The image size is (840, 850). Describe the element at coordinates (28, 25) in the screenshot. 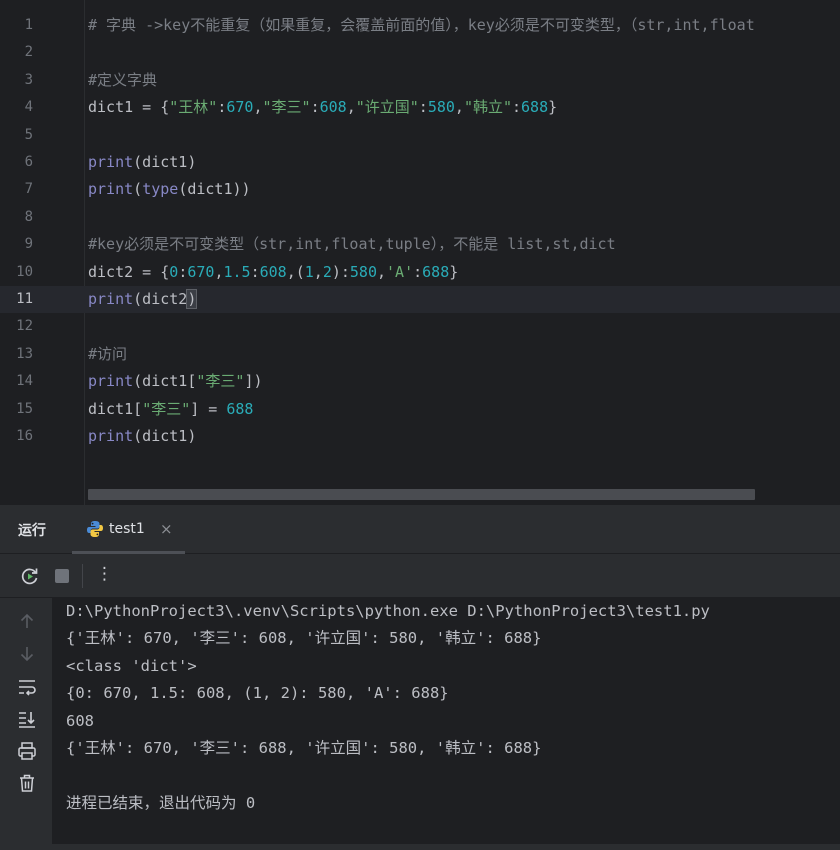

I see `line-number: 1` at that location.